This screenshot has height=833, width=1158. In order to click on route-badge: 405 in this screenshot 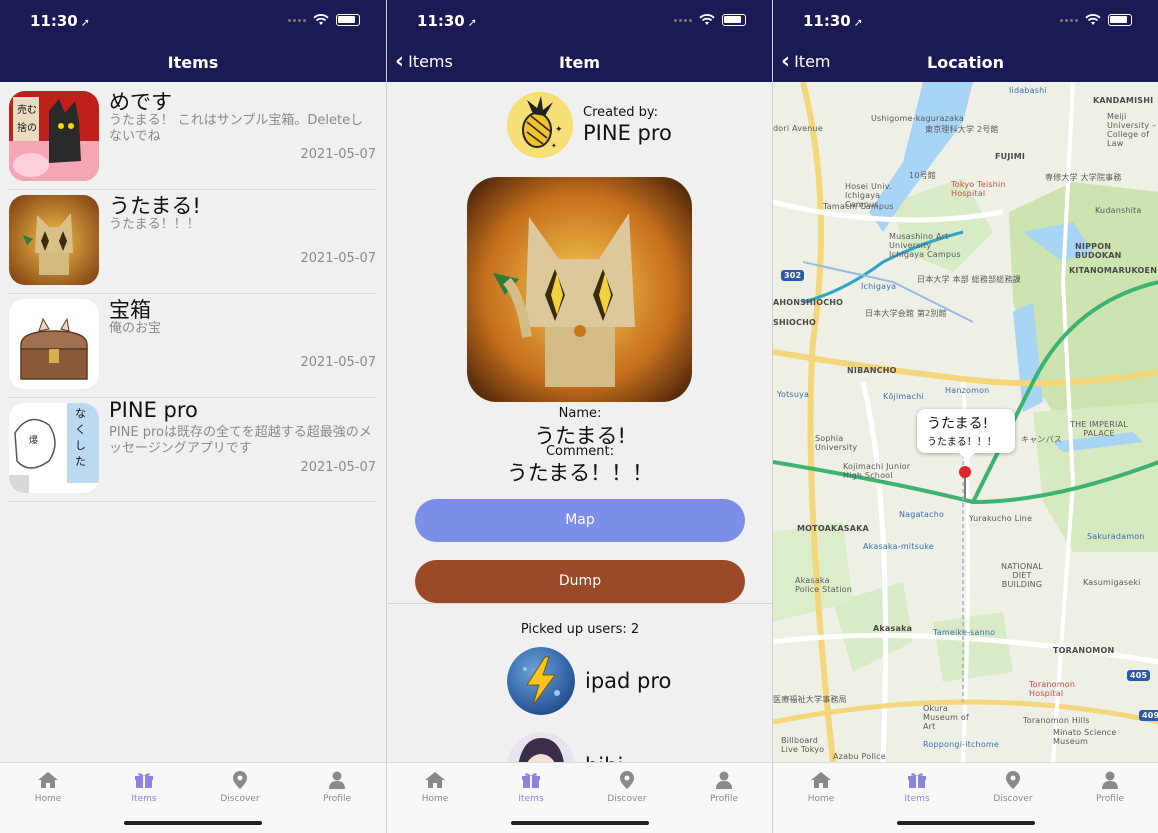, I will do `click(1139, 675)`.